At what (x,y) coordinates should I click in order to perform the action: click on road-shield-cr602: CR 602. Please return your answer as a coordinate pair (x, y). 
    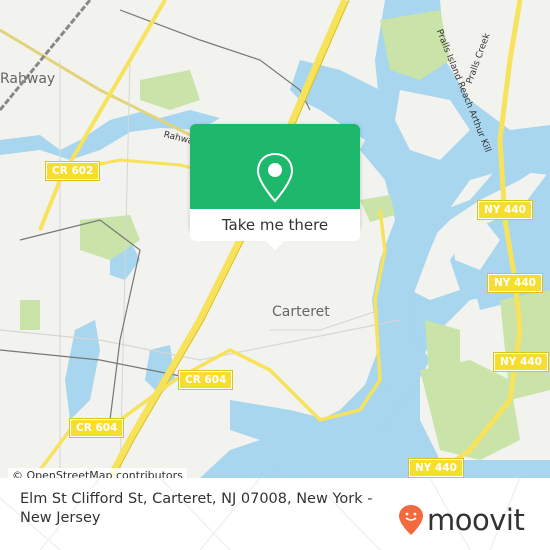
    Looking at the image, I should click on (72, 171).